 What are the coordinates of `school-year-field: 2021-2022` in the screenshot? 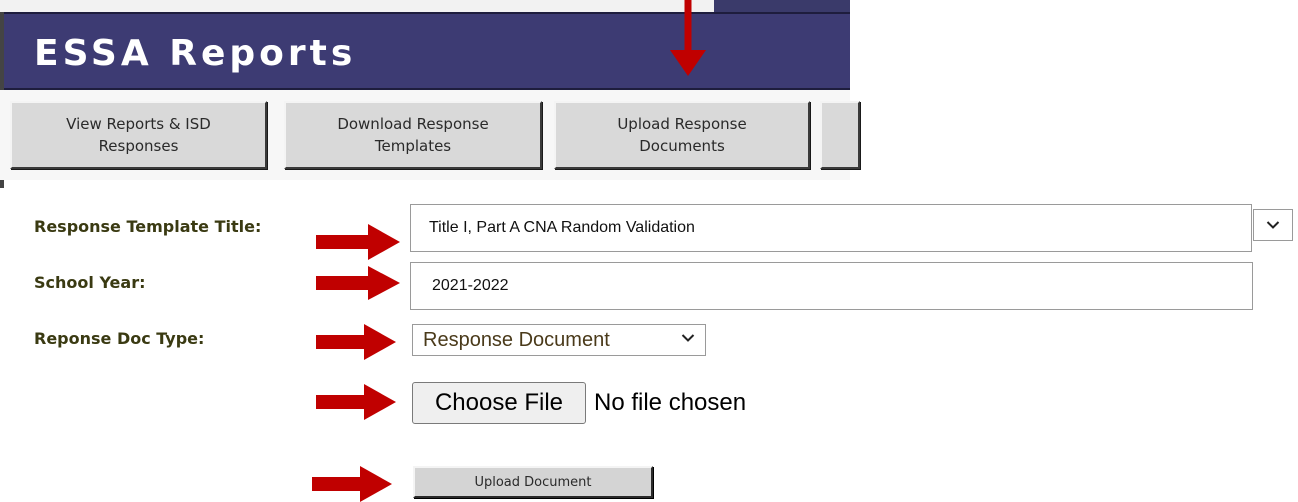 It's located at (831, 286).